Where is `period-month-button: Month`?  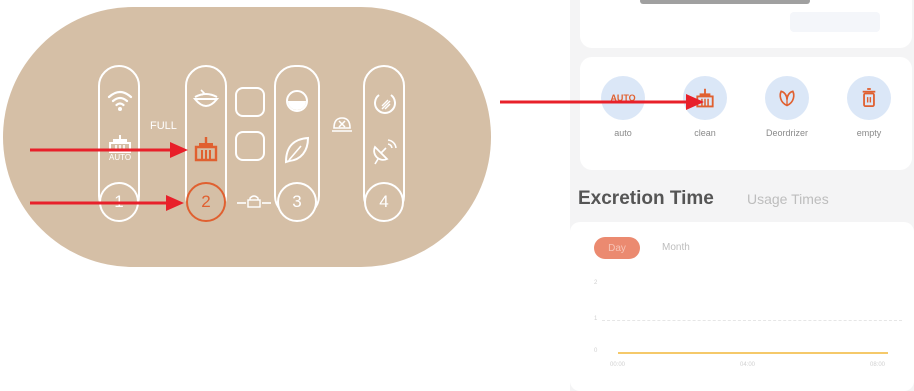 period-month-button: Month is located at coordinates (676, 247).